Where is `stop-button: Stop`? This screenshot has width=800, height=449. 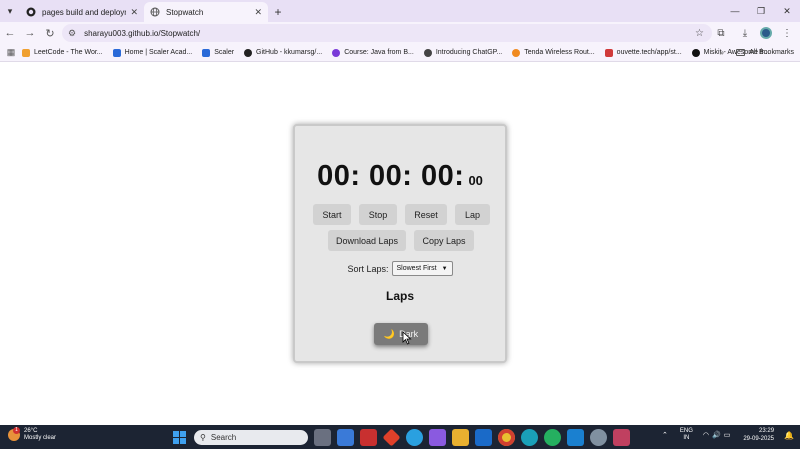
stop-button: Stop is located at coordinates (378, 214).